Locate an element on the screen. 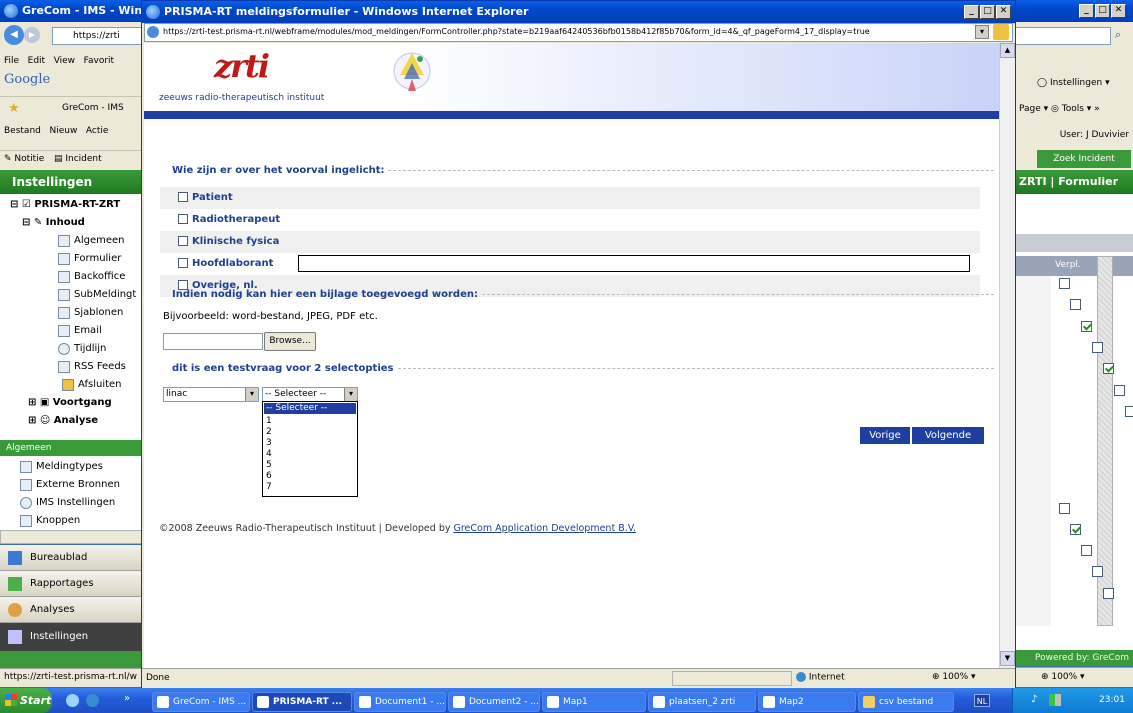 This screenshot has height=713, width=1133. back-icon: ◀ is located at coordinates (14, 35).